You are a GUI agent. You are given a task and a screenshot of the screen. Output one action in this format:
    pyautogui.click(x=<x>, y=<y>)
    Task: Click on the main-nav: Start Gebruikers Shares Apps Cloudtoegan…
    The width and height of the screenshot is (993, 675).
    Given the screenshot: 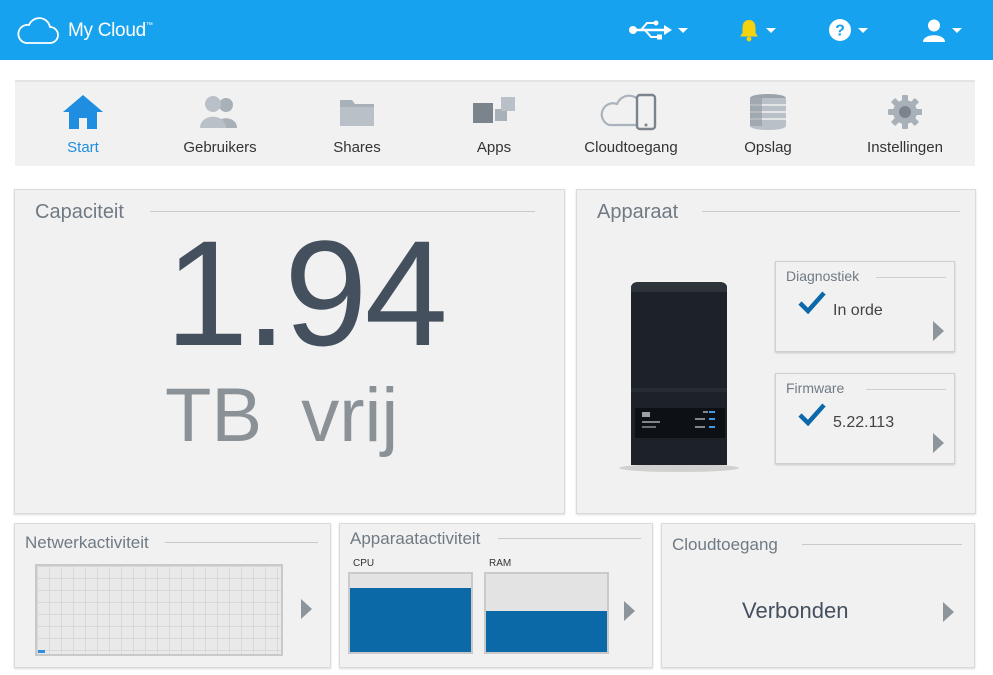 What is the action you would take?
    pyautogui.click(x=495, y=123)
    